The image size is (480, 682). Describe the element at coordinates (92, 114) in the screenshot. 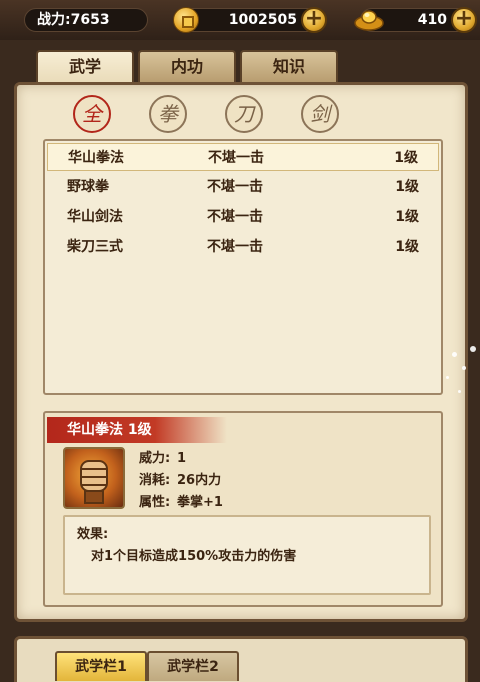

I see `filter-all-button: 全` at that location.